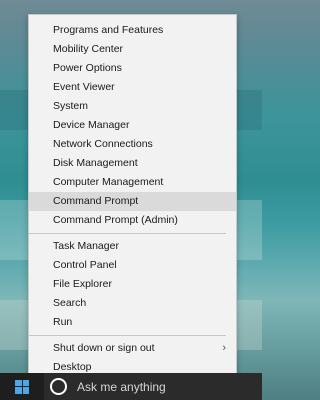 Image resolution: width=320 pixels, height=400 pixels. I want to click on chevron-right-icon: ›, so click(224, 348).